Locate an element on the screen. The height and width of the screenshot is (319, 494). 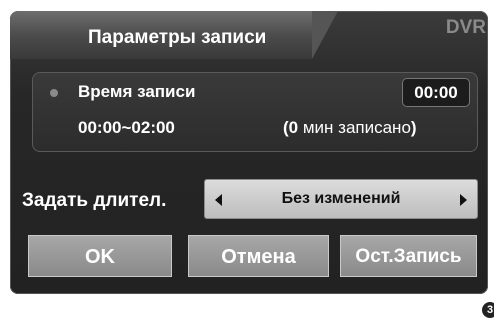
recorded-minutes-text: мин записано is located at coordinates (356, 127).